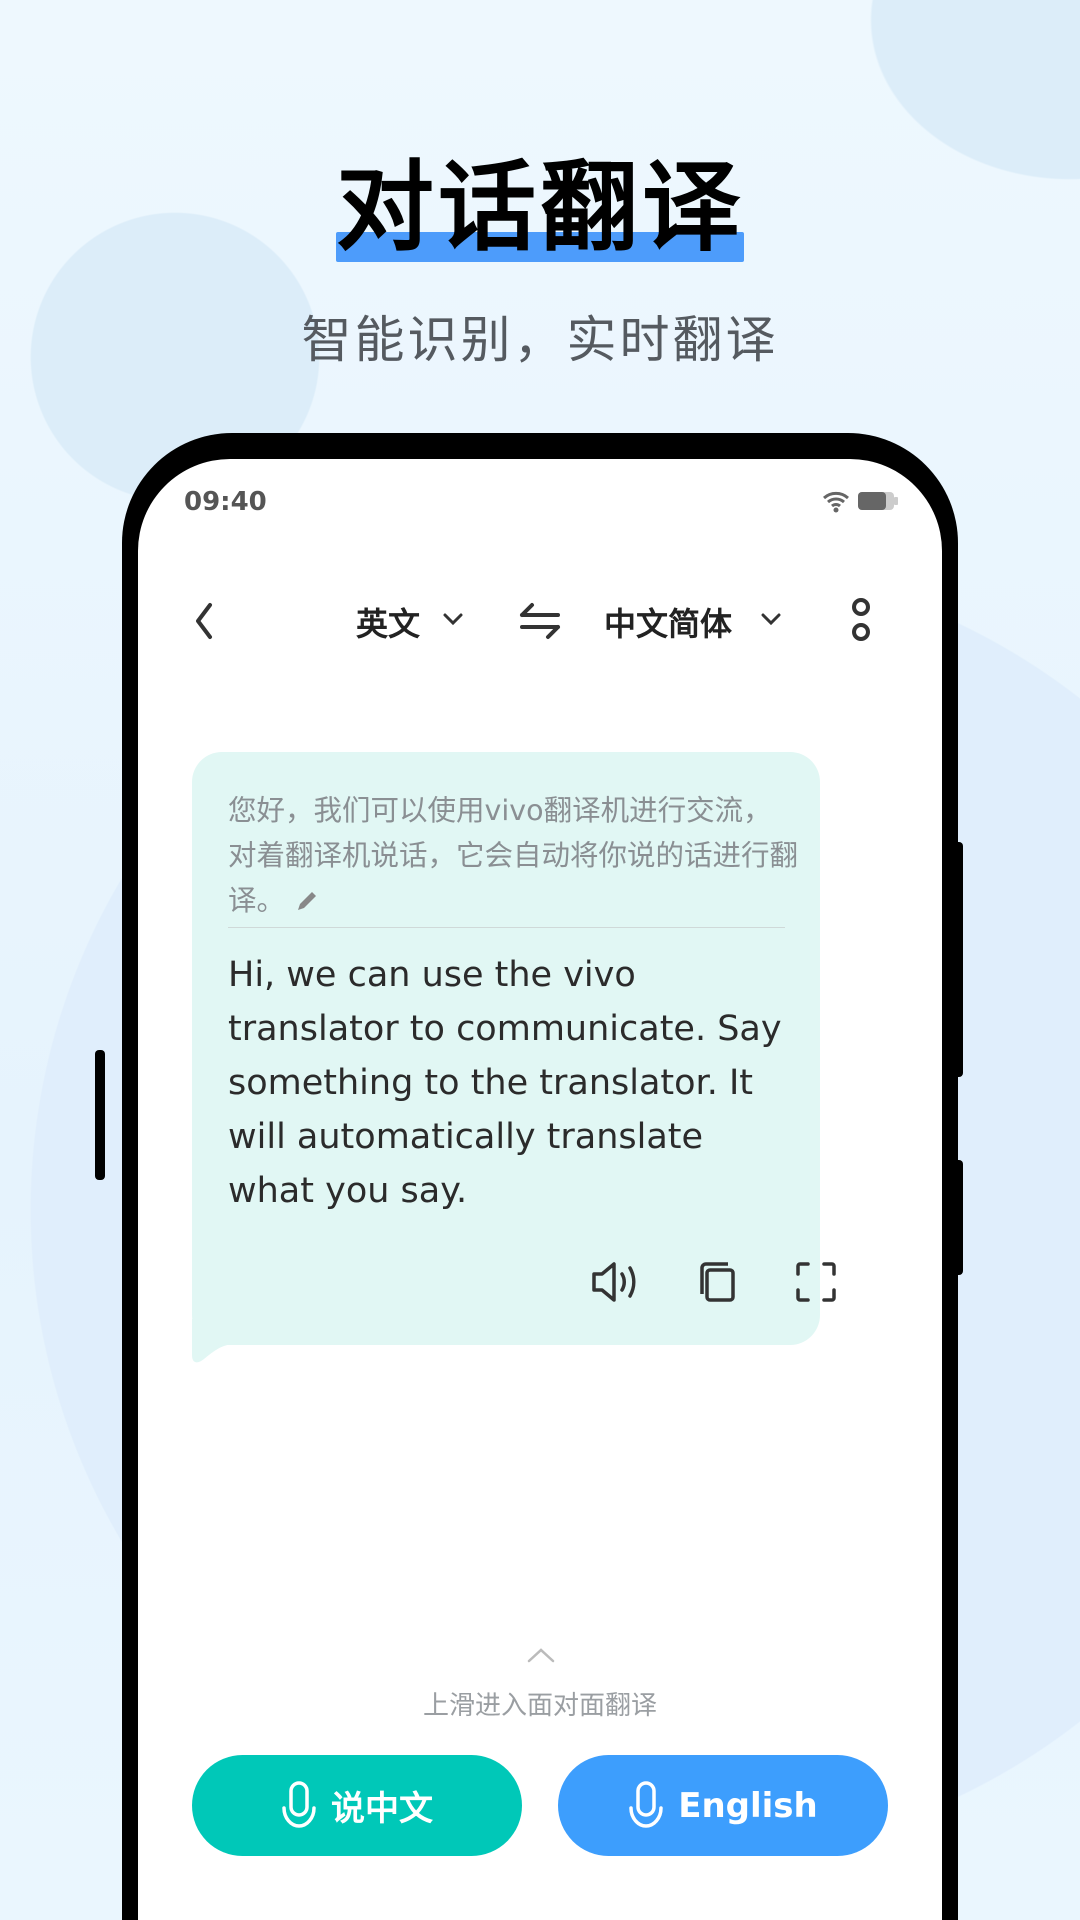  What do you see at coordinates (836, 502) in the screenshot?
I see `wifi-icon` at bounding box center [836, 502].